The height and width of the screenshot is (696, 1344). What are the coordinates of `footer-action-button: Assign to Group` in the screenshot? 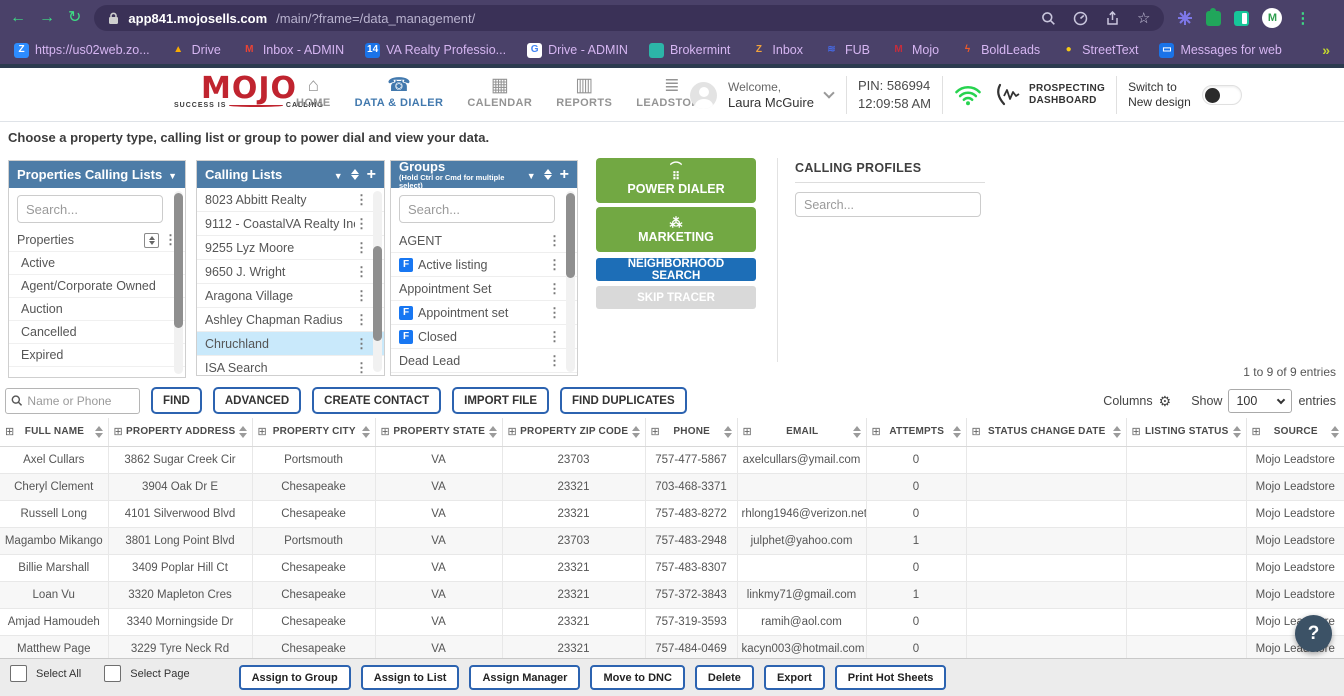 It's located at (294, 677).